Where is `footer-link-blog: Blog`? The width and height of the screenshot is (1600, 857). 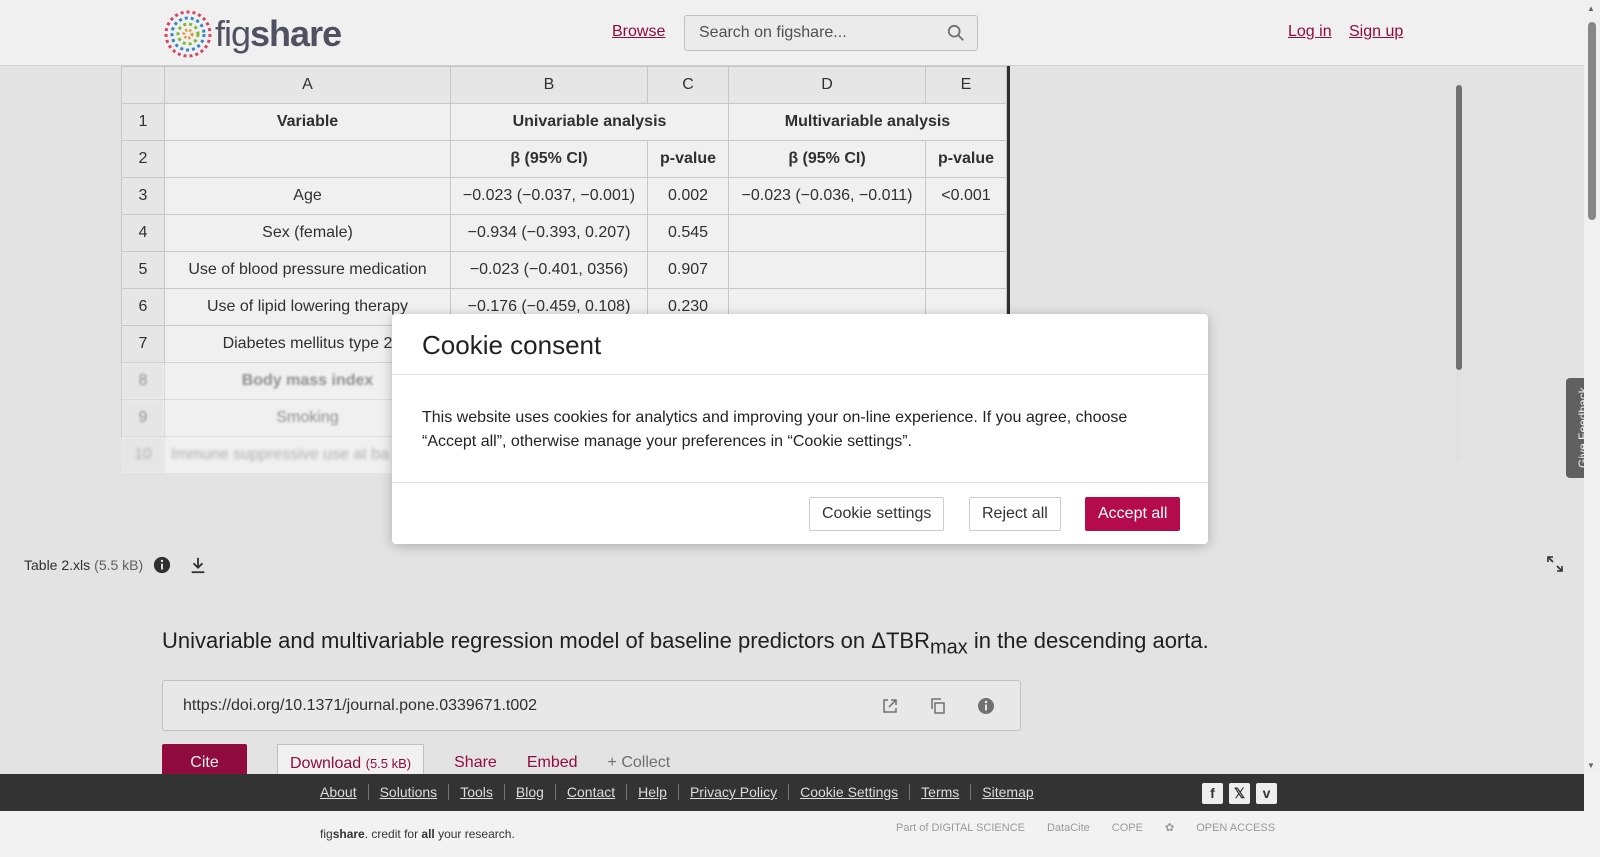 footer-link-blog: Blog is located at coordinates (530, 792).